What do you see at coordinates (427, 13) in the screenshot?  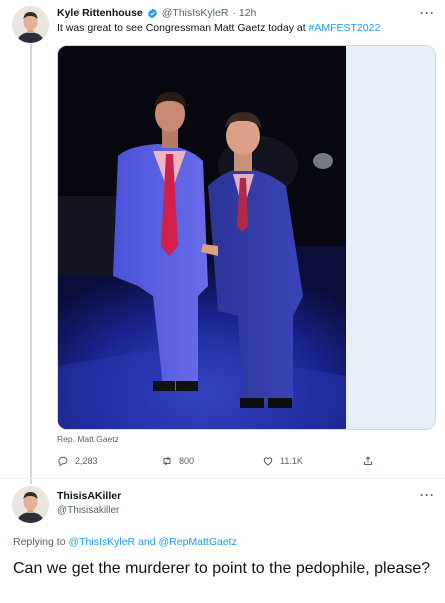 I see `more-icon: ···` at bounding box center [427, 13].